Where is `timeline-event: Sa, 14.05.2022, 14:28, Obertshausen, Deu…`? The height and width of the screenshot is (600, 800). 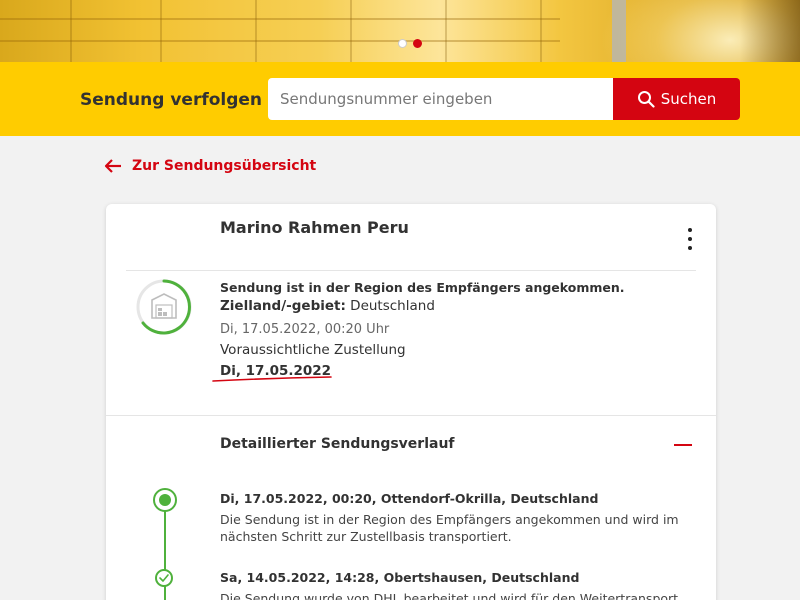
timeline-event: Sa, 14.05.2022, 14:28, Obertshausen, Deu… is located at coordinates (455, 584).